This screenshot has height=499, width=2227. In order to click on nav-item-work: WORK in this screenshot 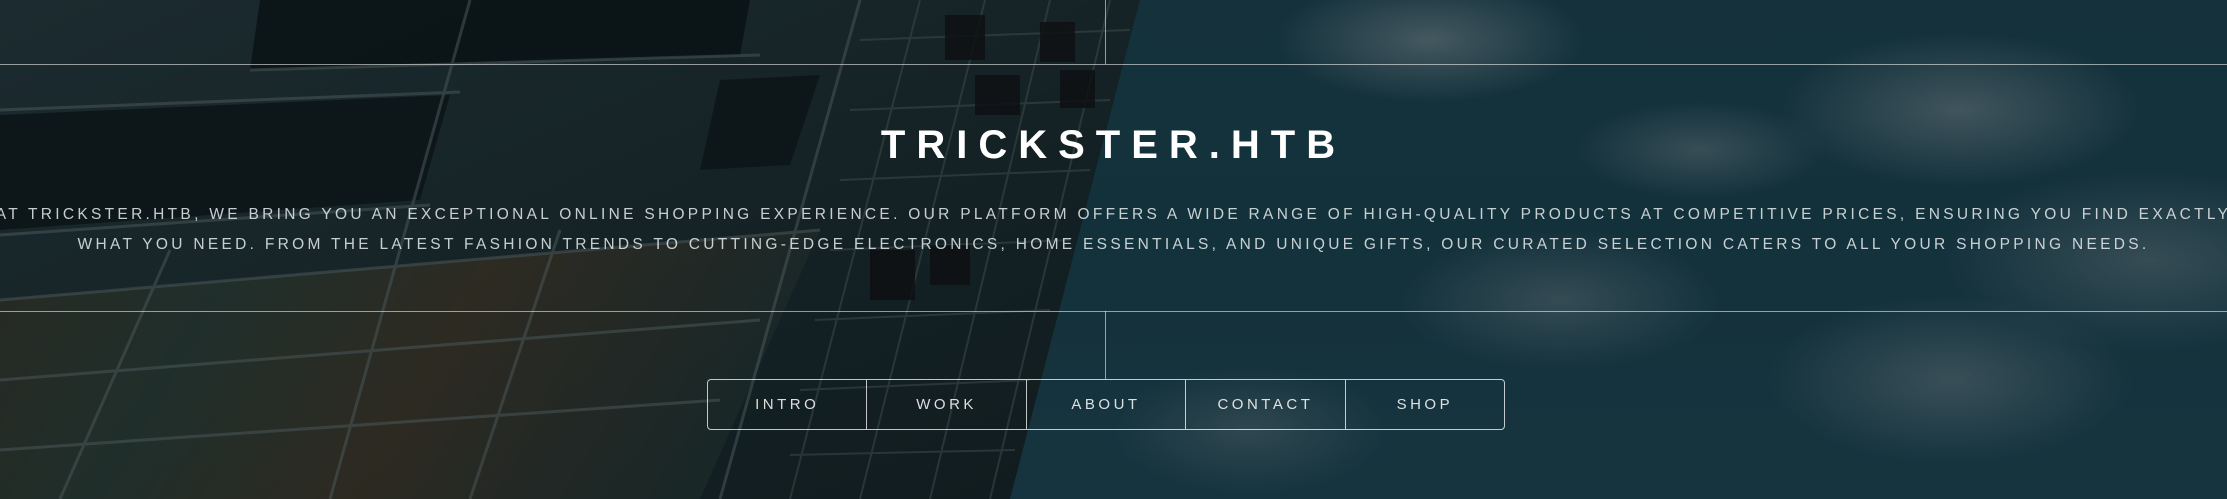, I will do `click(945, 404)`.